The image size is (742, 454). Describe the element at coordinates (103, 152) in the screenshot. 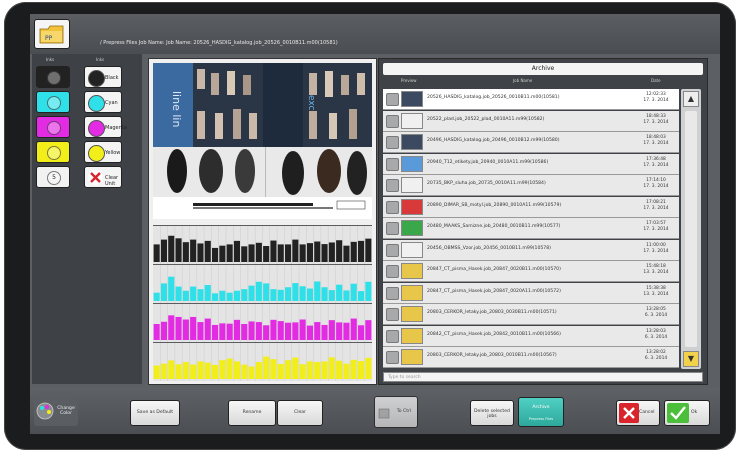

I see `ink-color-yellow-button: Yellow` at that location.